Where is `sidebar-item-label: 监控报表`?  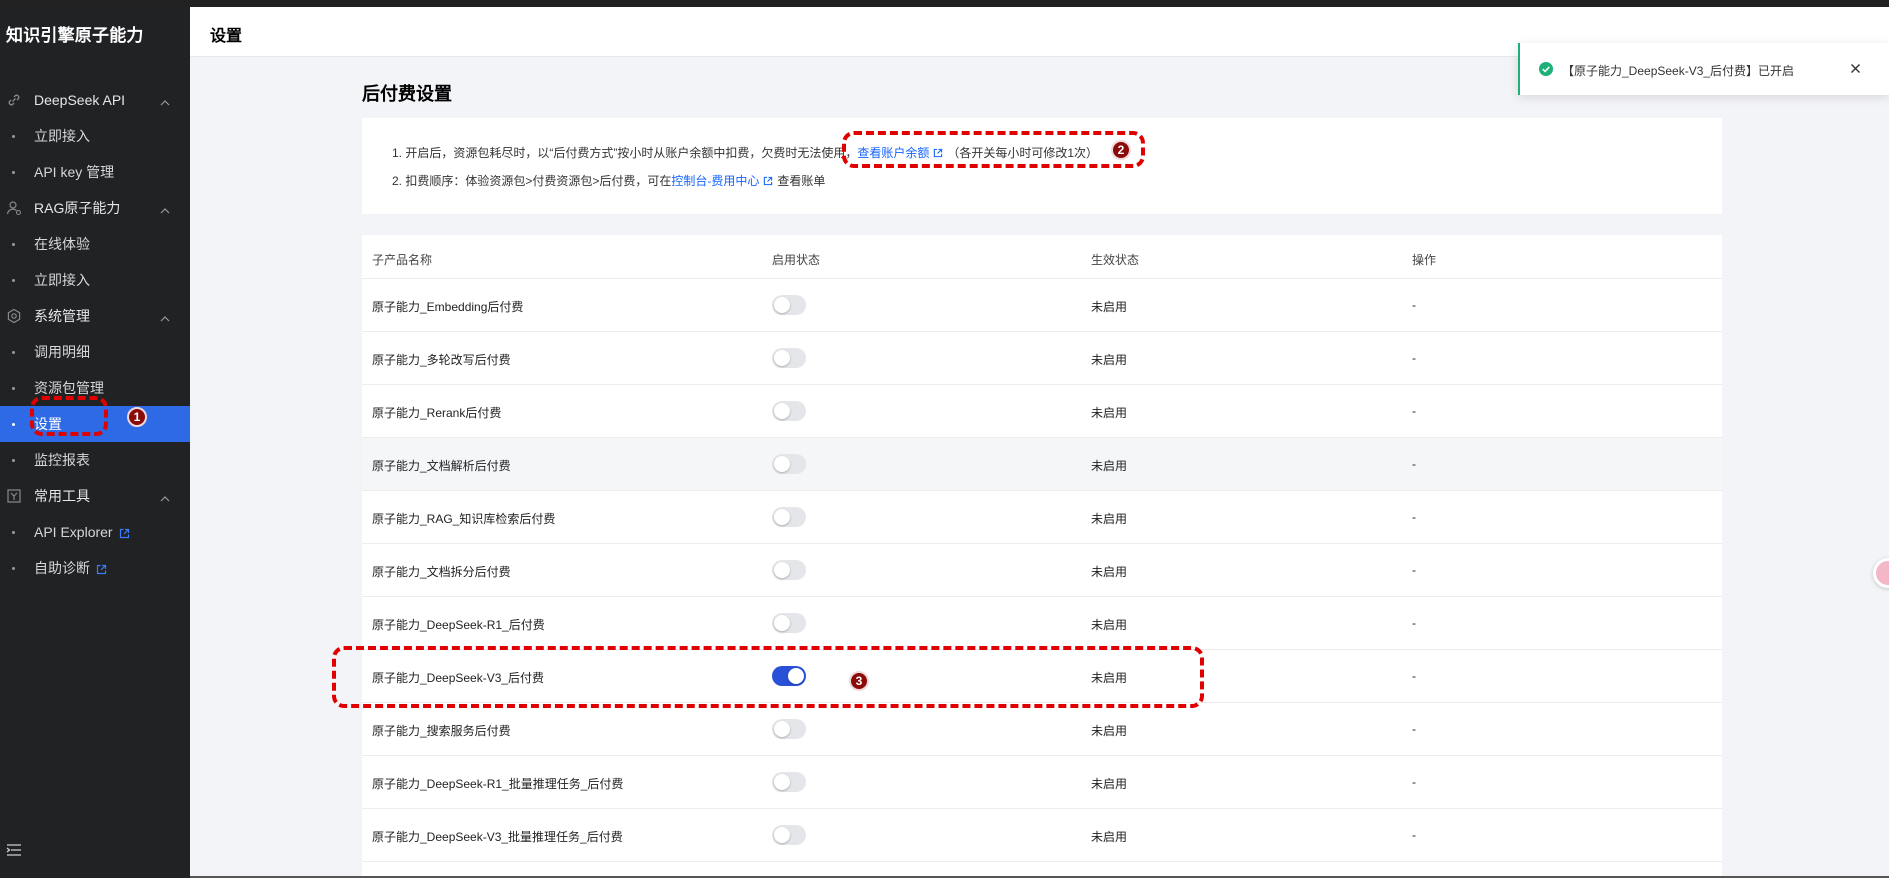
sidebar-item-label: 监控报表 is located at coordinates (62, 460).